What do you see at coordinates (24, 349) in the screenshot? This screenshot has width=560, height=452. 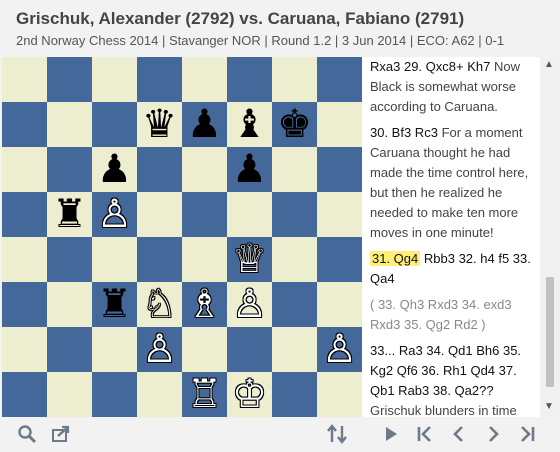 I see `square-a2` at bounding box center [24, 349].